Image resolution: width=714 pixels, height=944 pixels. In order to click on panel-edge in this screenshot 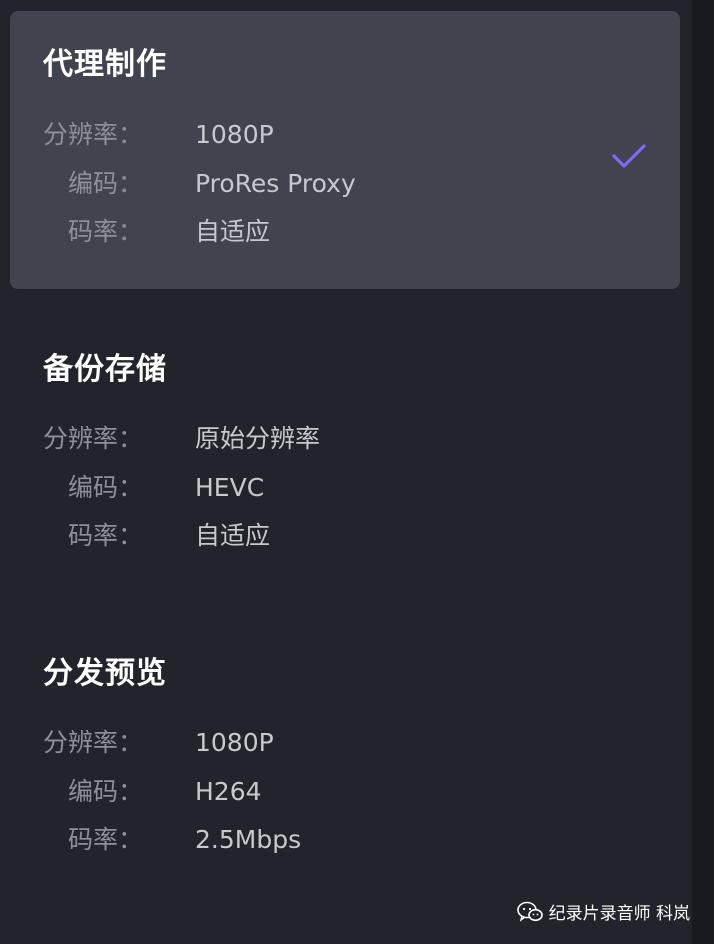, I will do `click(703, 472)`.